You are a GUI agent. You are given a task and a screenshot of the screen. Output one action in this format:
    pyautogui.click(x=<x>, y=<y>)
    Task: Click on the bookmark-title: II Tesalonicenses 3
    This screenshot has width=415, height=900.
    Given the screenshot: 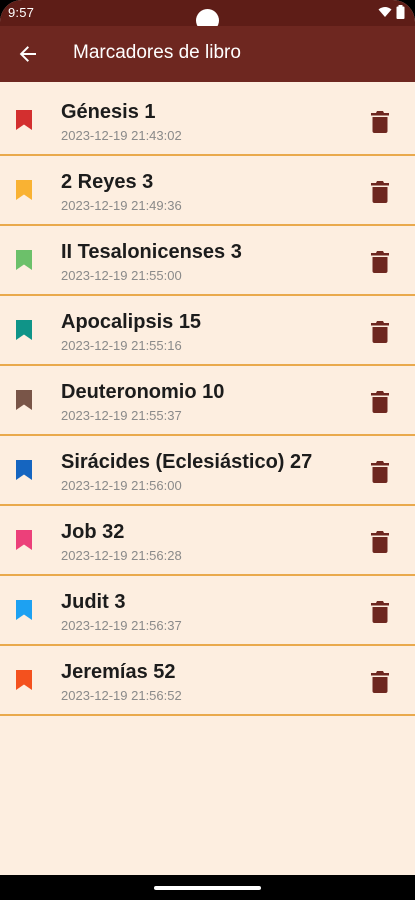 What is the action you would take?
    pyautogui.click(x=151, y=252)
    